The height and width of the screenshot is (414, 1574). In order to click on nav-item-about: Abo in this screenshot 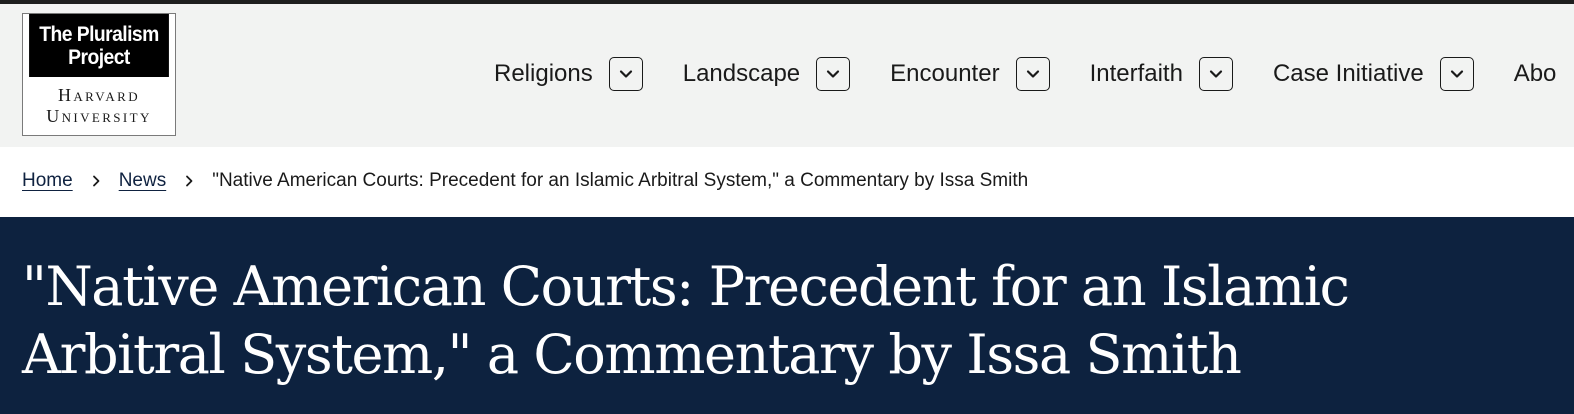, I will do `click(1535, 74)`.